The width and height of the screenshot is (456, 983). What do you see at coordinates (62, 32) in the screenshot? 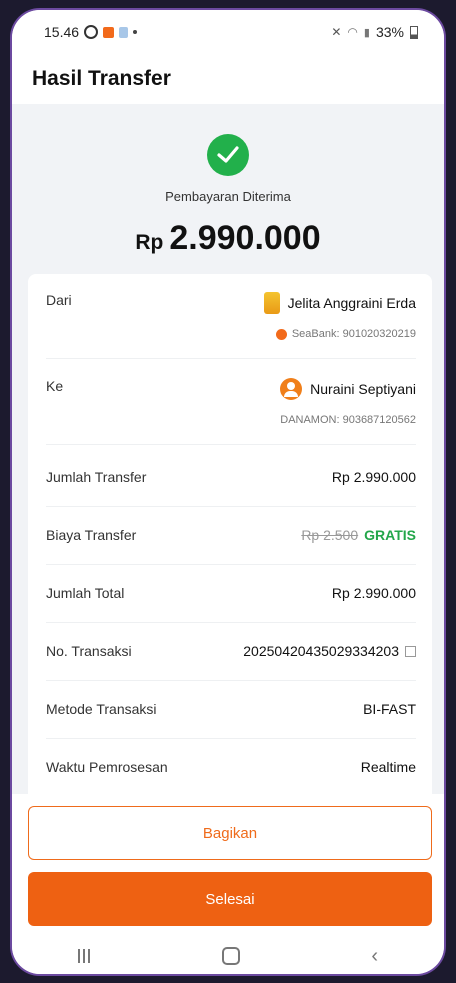
I see `status-time: 15.46` at bounding box center [62, 32].